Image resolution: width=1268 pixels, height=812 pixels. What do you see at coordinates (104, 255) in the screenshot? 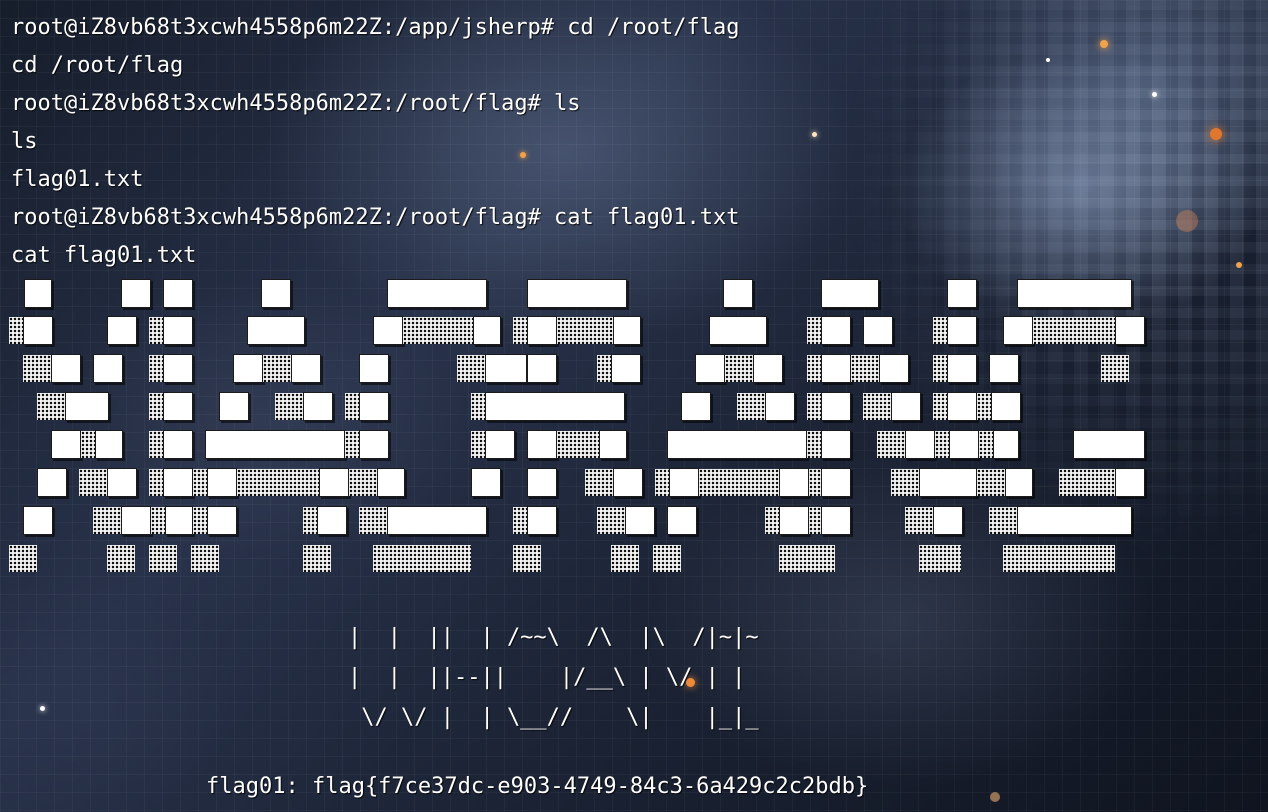
I see `echo-line-cat: cat flag01.txt` at bounding box center [104, 255].